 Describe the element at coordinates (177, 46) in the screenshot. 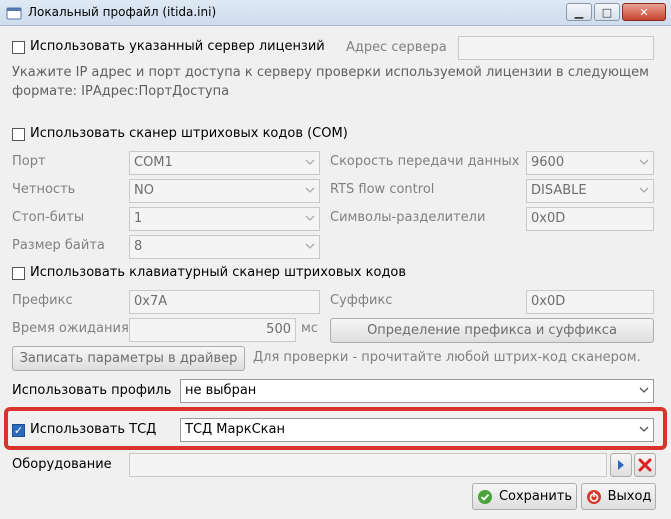

I see `license-server-label: Использовать указанный сервер лицензий` at that location.